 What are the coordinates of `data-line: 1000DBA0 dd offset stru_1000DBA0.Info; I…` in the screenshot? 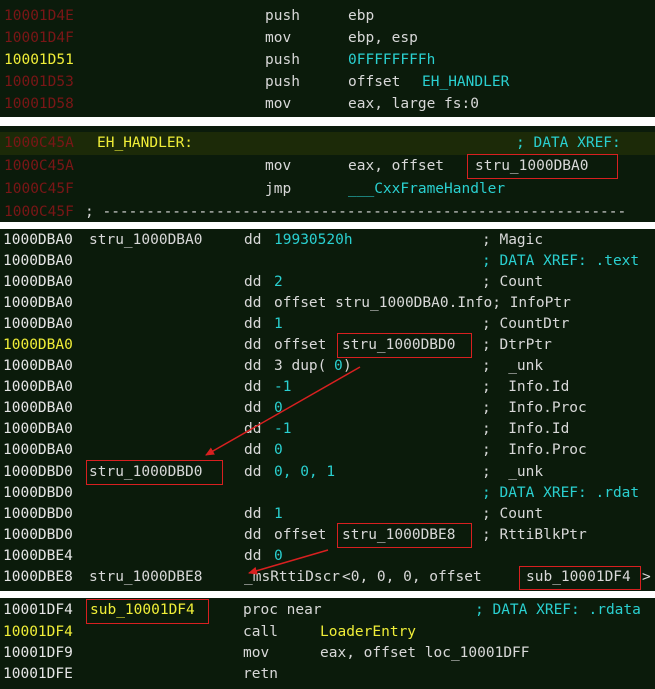 It's located at (327, 303).